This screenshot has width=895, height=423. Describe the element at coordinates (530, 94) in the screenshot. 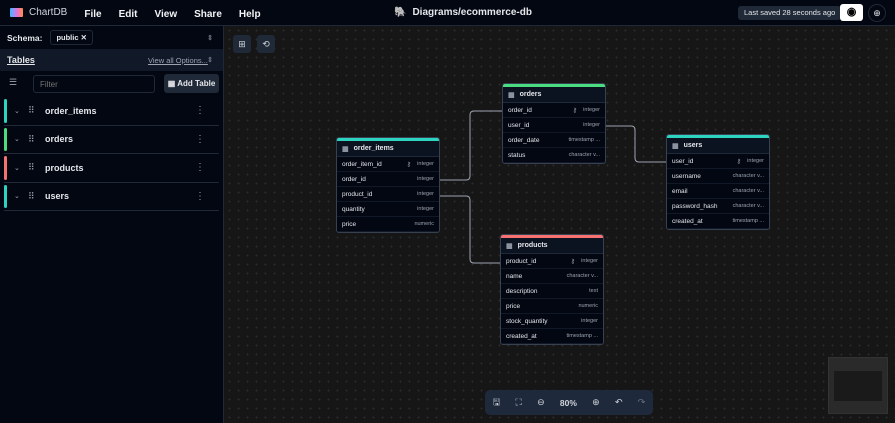

I see `table-title: orders` at that location.